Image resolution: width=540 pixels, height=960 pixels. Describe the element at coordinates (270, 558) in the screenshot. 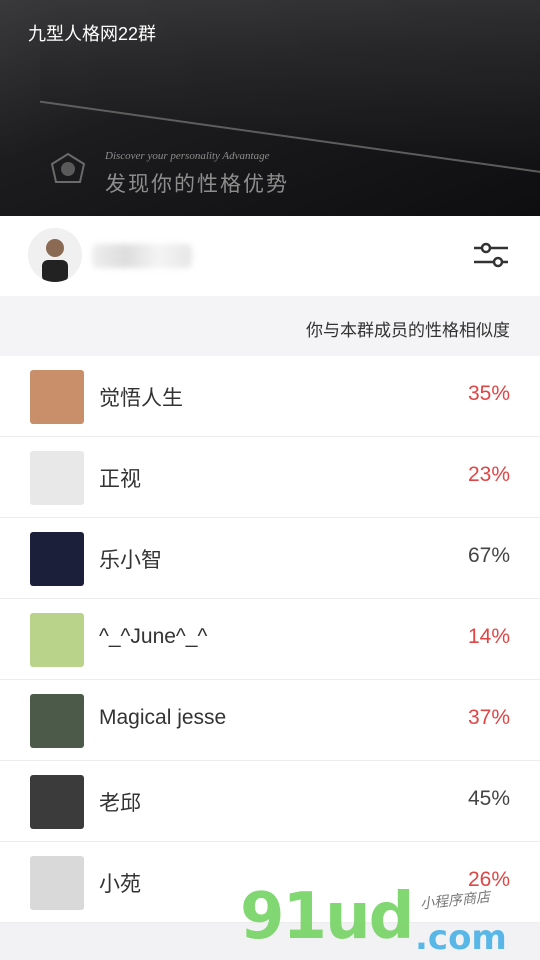

I see `member-row: 乐小智 67%` at that location.